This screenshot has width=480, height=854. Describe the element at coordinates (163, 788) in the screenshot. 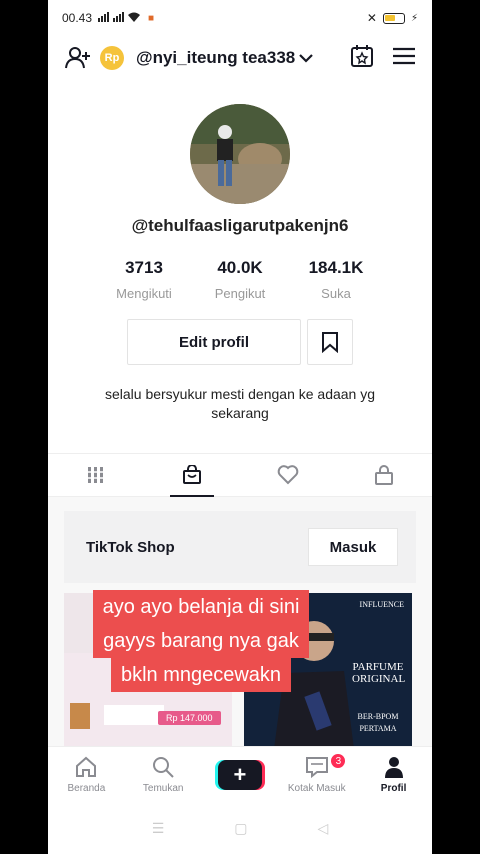

I see `nav-label: Temukan` at that location.